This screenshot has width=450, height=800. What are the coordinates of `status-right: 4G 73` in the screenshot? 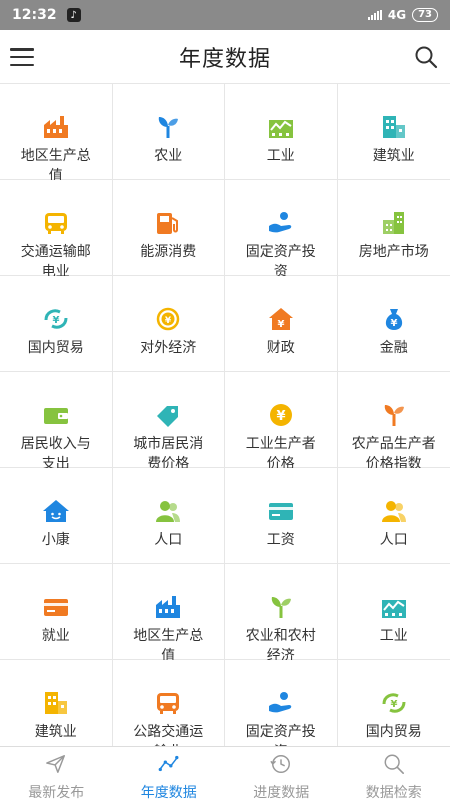 It's located at (402, 15).